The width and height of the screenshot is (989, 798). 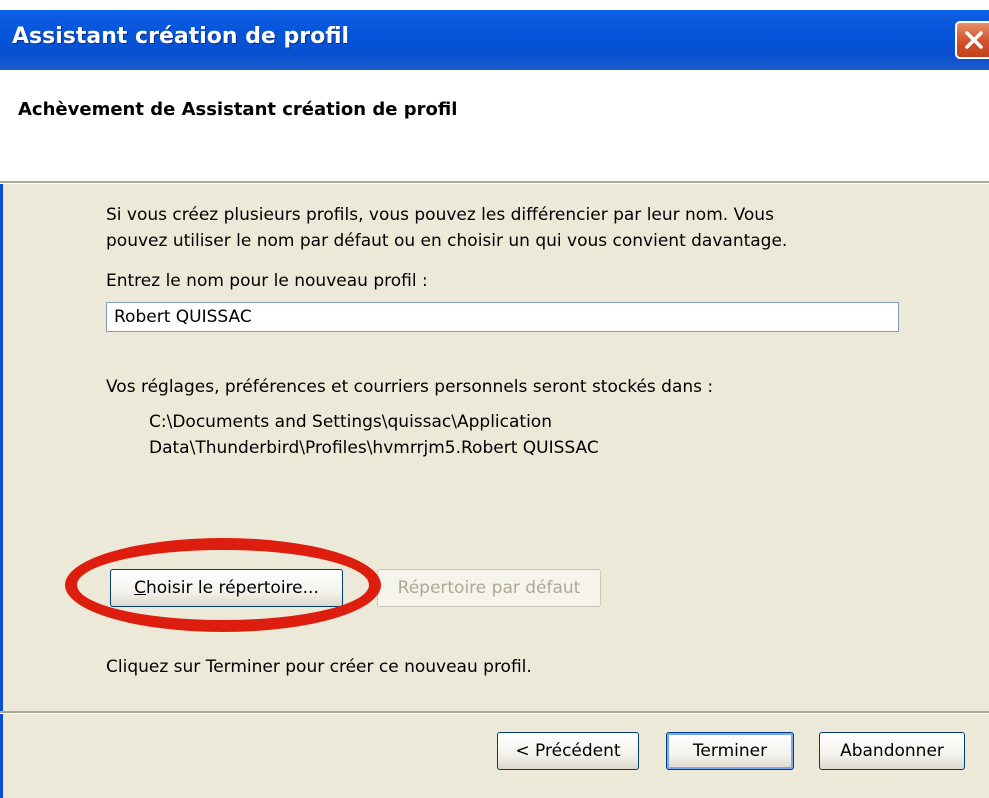 I want to click on finish-button-label: Terminer, so click(x=730, y=751).